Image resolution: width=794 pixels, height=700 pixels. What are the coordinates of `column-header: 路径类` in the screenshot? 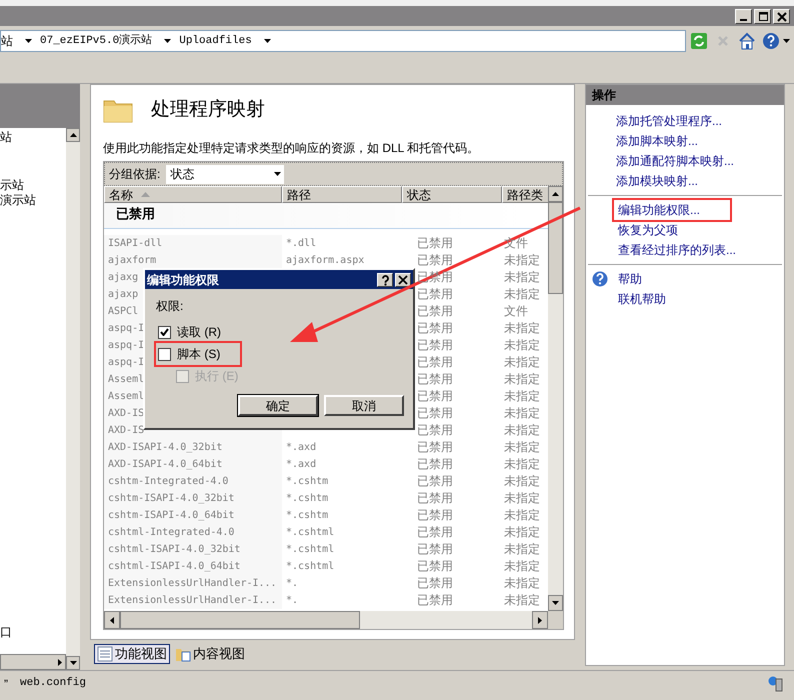 It's located at (525, 194).